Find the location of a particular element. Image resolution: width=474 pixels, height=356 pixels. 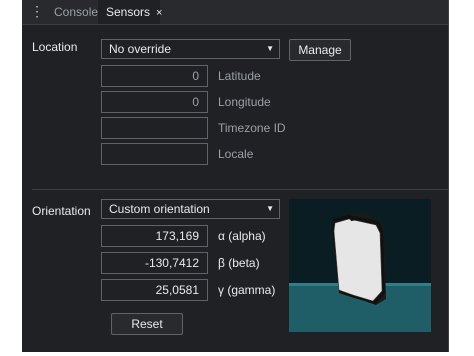

timezone-id-label: Timezone ID is located at coordinates (252, 128).